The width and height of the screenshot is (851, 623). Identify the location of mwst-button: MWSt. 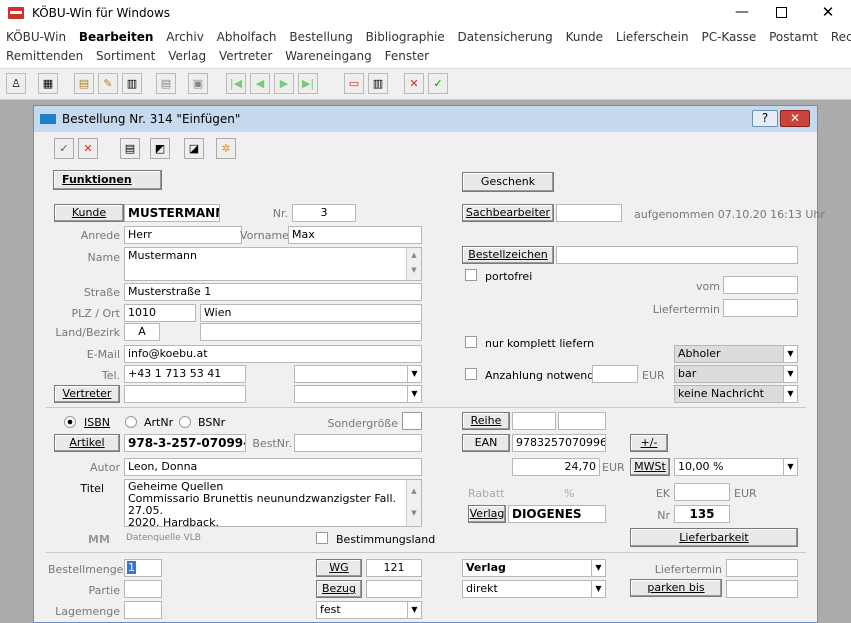
(650, 467).